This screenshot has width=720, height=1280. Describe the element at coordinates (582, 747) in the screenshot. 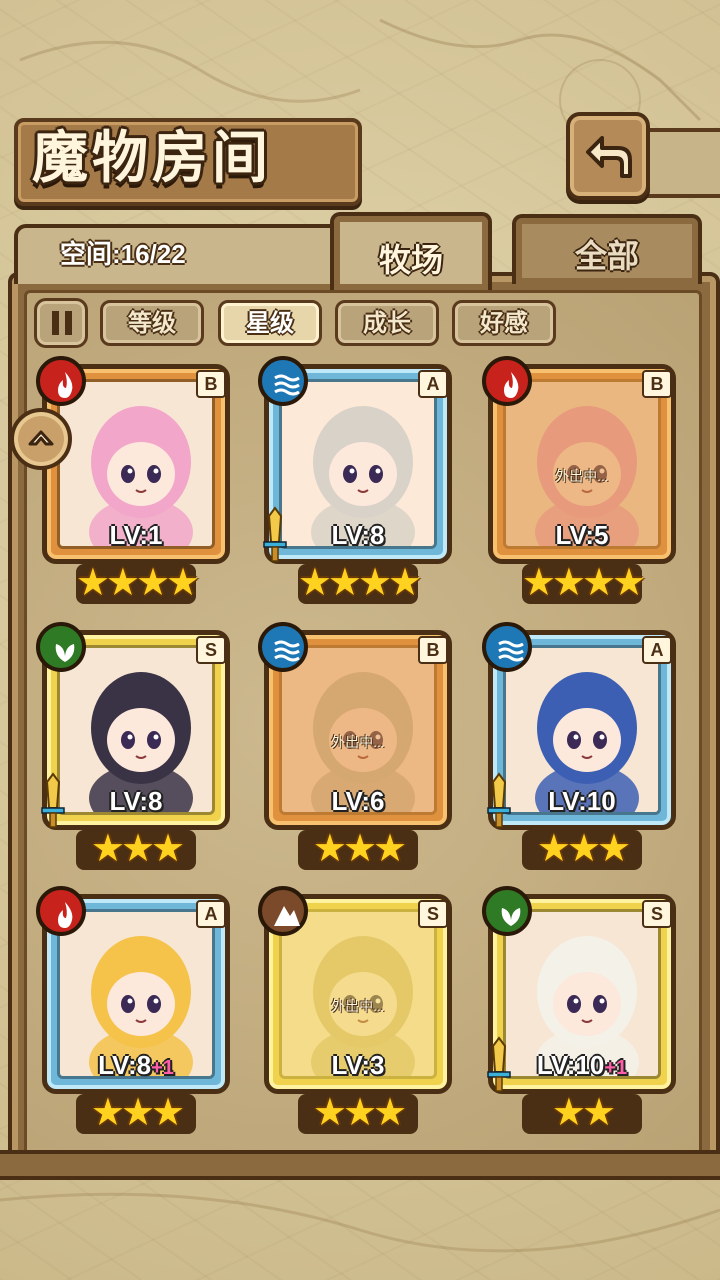

I see `monster-card: A LV:10 ★★★` at that location.